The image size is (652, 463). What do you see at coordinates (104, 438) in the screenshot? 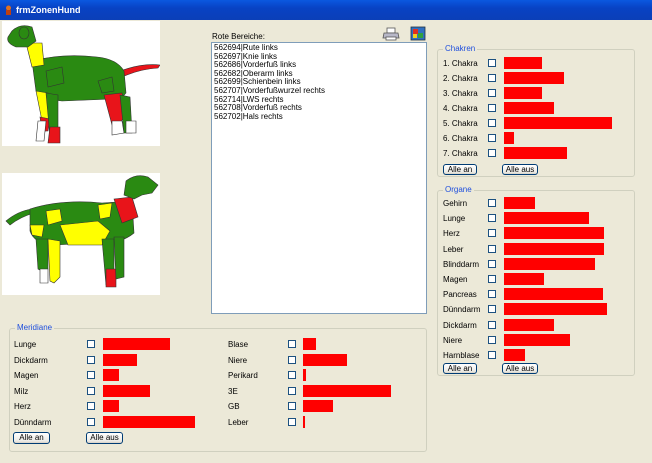
I see `meridiane-all-off-button: Alle aus` at bounding box center [104, 438].